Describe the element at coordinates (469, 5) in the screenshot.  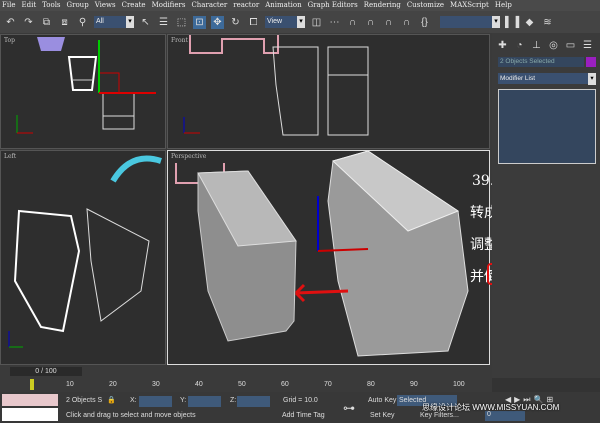
I see `menu-item: MAXScript` at that location.